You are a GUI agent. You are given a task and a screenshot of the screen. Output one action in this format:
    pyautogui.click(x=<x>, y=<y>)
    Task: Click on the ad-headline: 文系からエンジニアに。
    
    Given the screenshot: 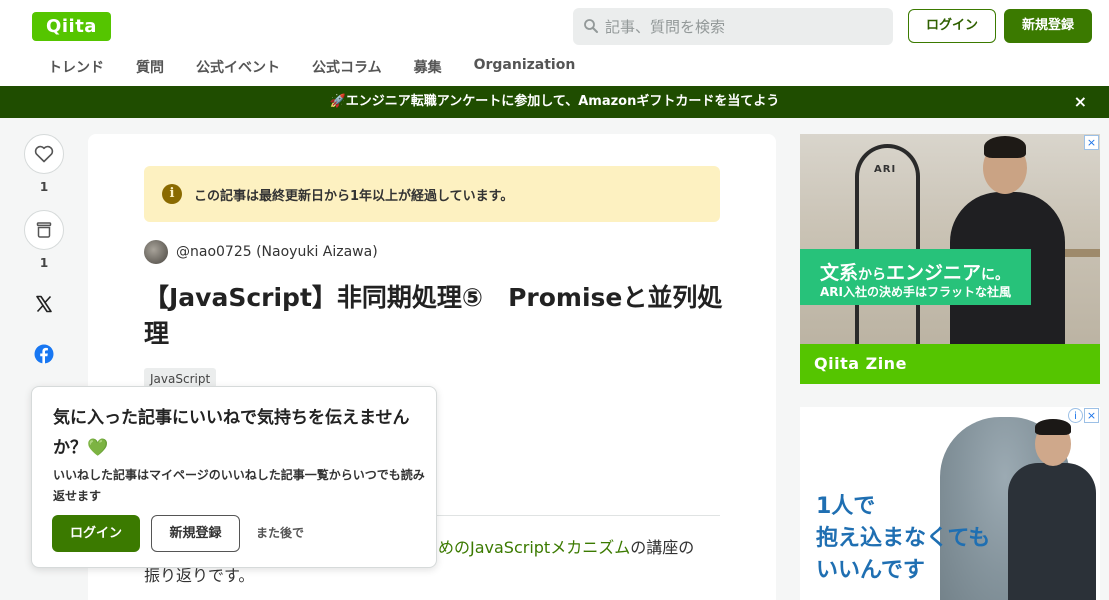 What is the action you would take?
    pyautogui.click(x=915, y=273)
    